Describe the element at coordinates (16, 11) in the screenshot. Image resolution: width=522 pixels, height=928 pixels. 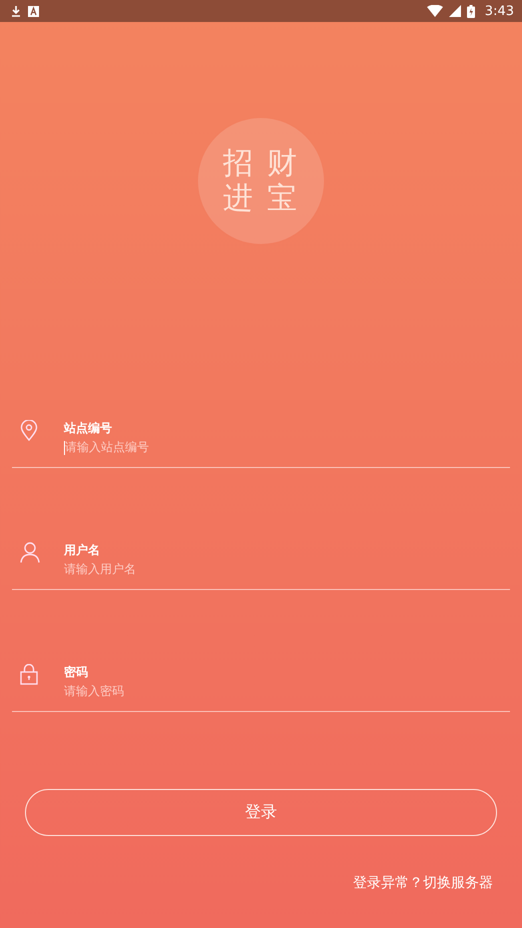
I see `download-icon` at that location.